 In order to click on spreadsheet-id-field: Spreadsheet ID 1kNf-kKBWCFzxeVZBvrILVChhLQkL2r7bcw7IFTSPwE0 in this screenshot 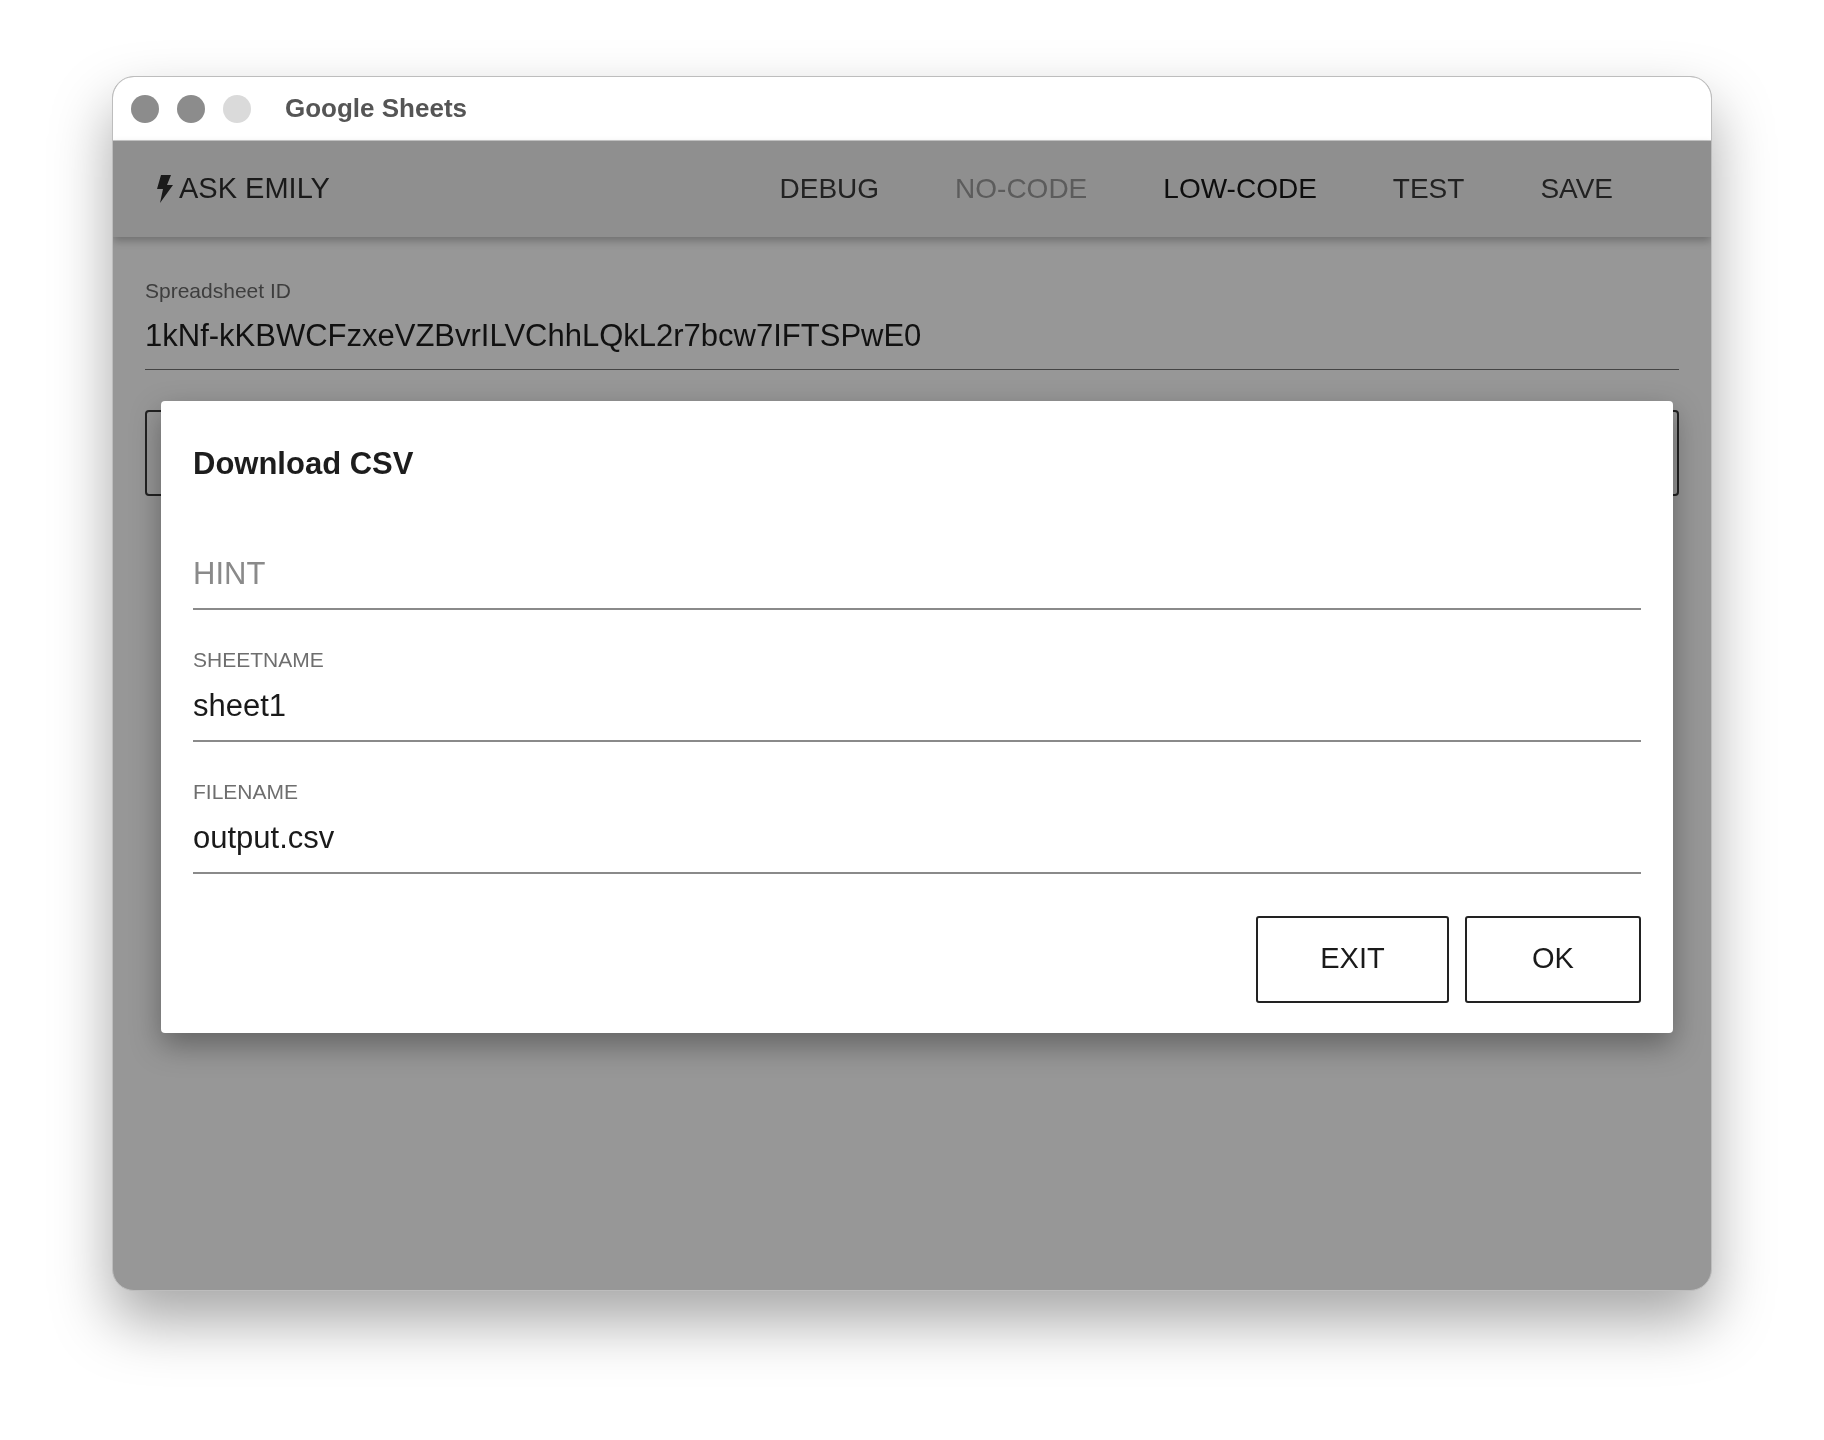, I will do `click(912, 322)`.